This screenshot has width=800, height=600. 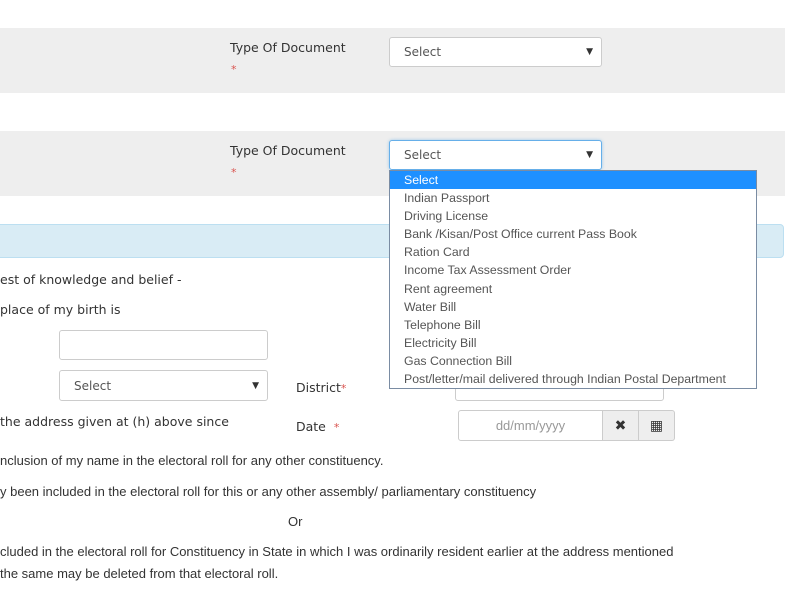 I want to click on dropdown-option: Water Bill, so click(x=573, y=307).